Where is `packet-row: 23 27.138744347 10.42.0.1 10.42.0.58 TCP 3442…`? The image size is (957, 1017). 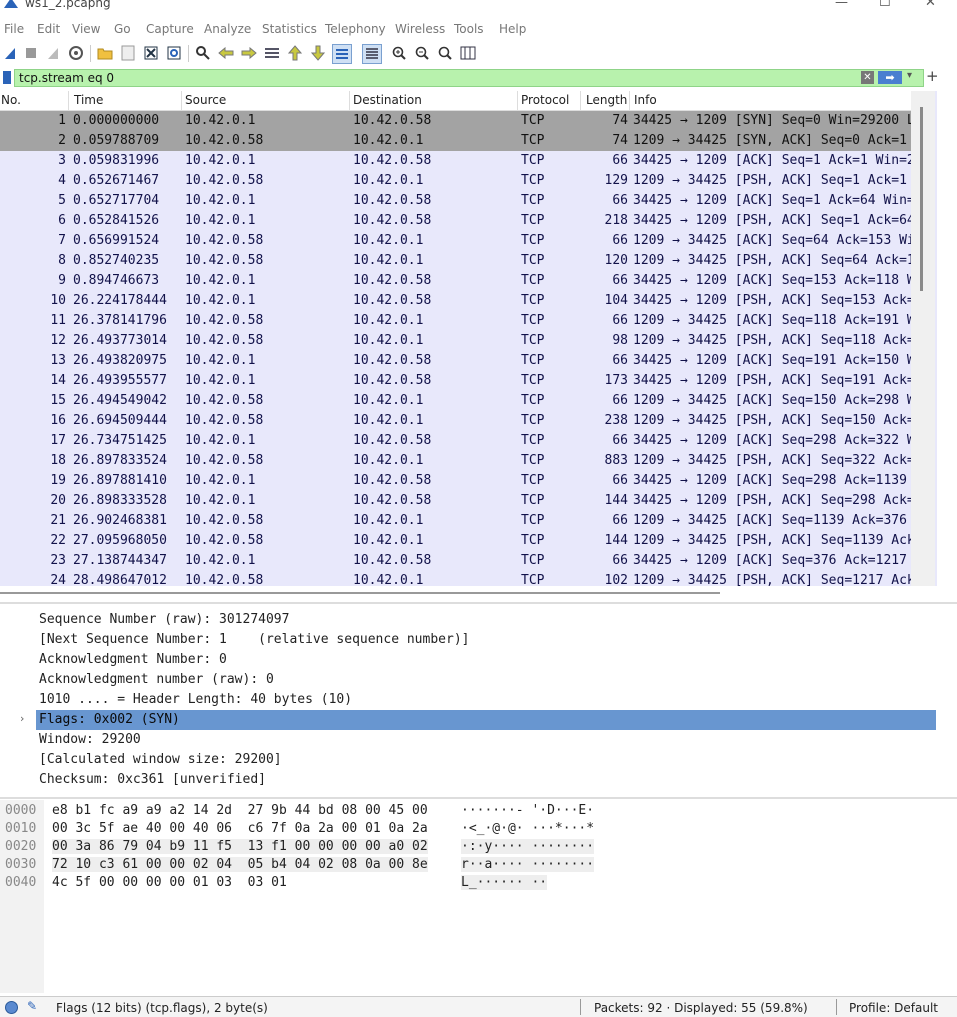
packet-row: 23 27.138744347 10.42.0.1 10.42.0.58 TCP 3442… is located at coordinates (455, 561).